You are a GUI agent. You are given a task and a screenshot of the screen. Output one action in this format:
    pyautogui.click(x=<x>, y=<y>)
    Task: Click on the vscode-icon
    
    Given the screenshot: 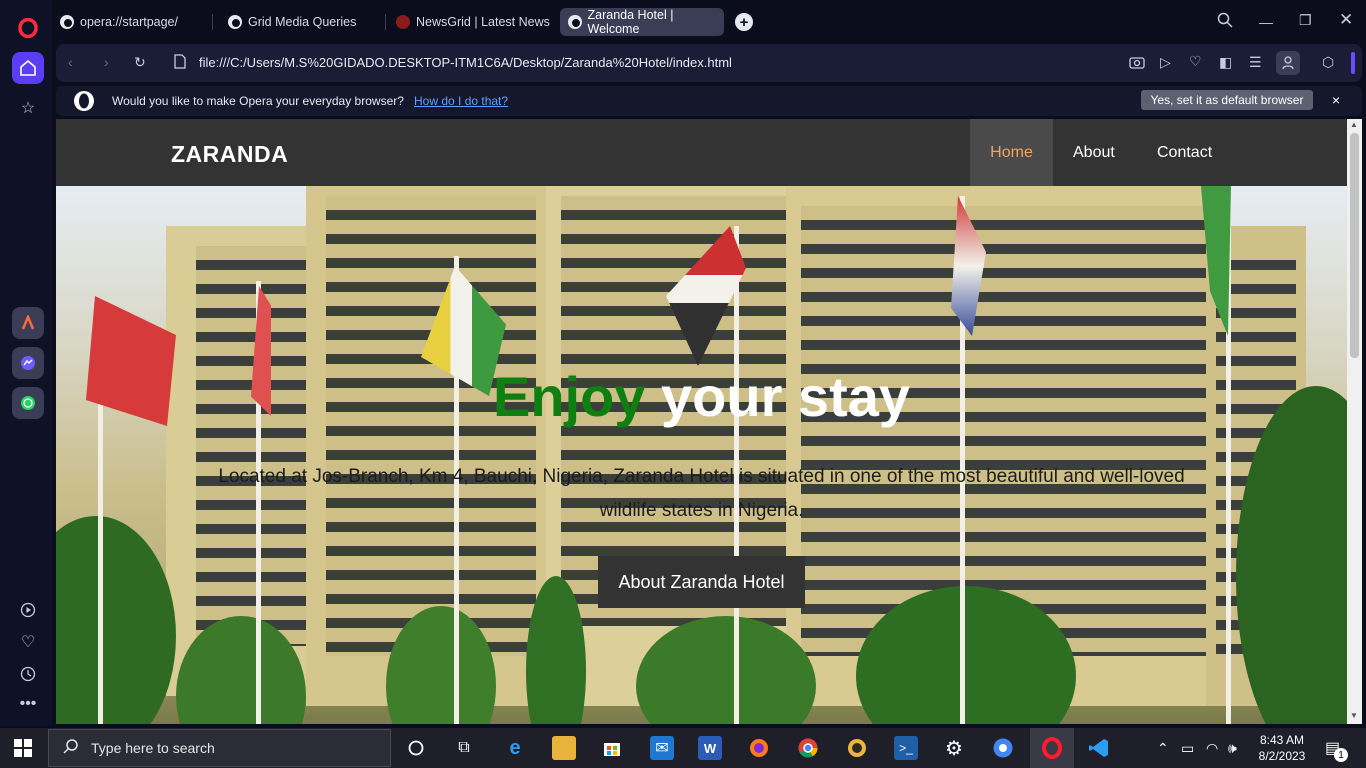 What is the action you would take?
    pyautogui.click(x=1099, y=748)
    